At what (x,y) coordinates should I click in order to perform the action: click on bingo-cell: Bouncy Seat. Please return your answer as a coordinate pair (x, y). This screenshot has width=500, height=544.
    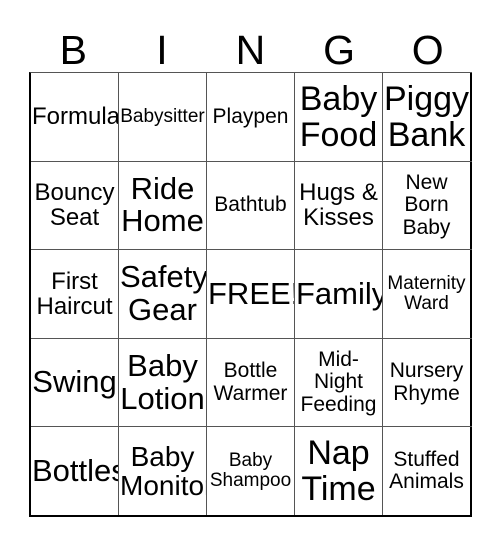
    Looking at the image, I should click on (75, 205).